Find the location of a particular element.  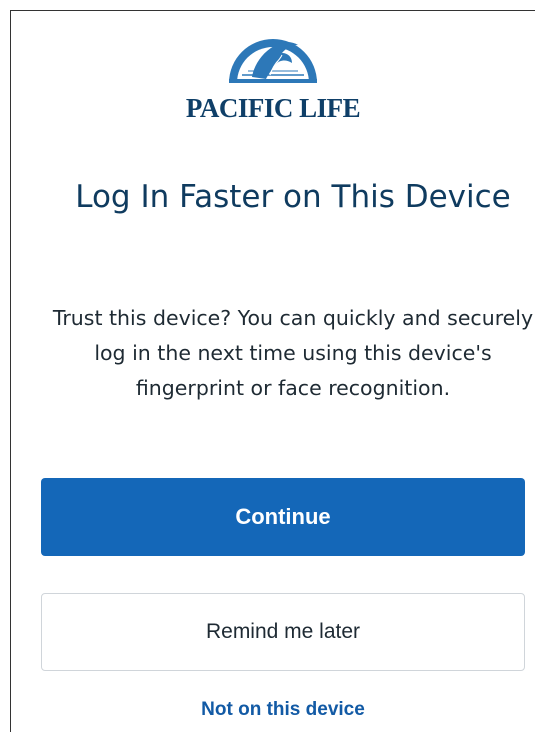

brand-name: PACIFIC LIFE is located at coordinates (273, 108).